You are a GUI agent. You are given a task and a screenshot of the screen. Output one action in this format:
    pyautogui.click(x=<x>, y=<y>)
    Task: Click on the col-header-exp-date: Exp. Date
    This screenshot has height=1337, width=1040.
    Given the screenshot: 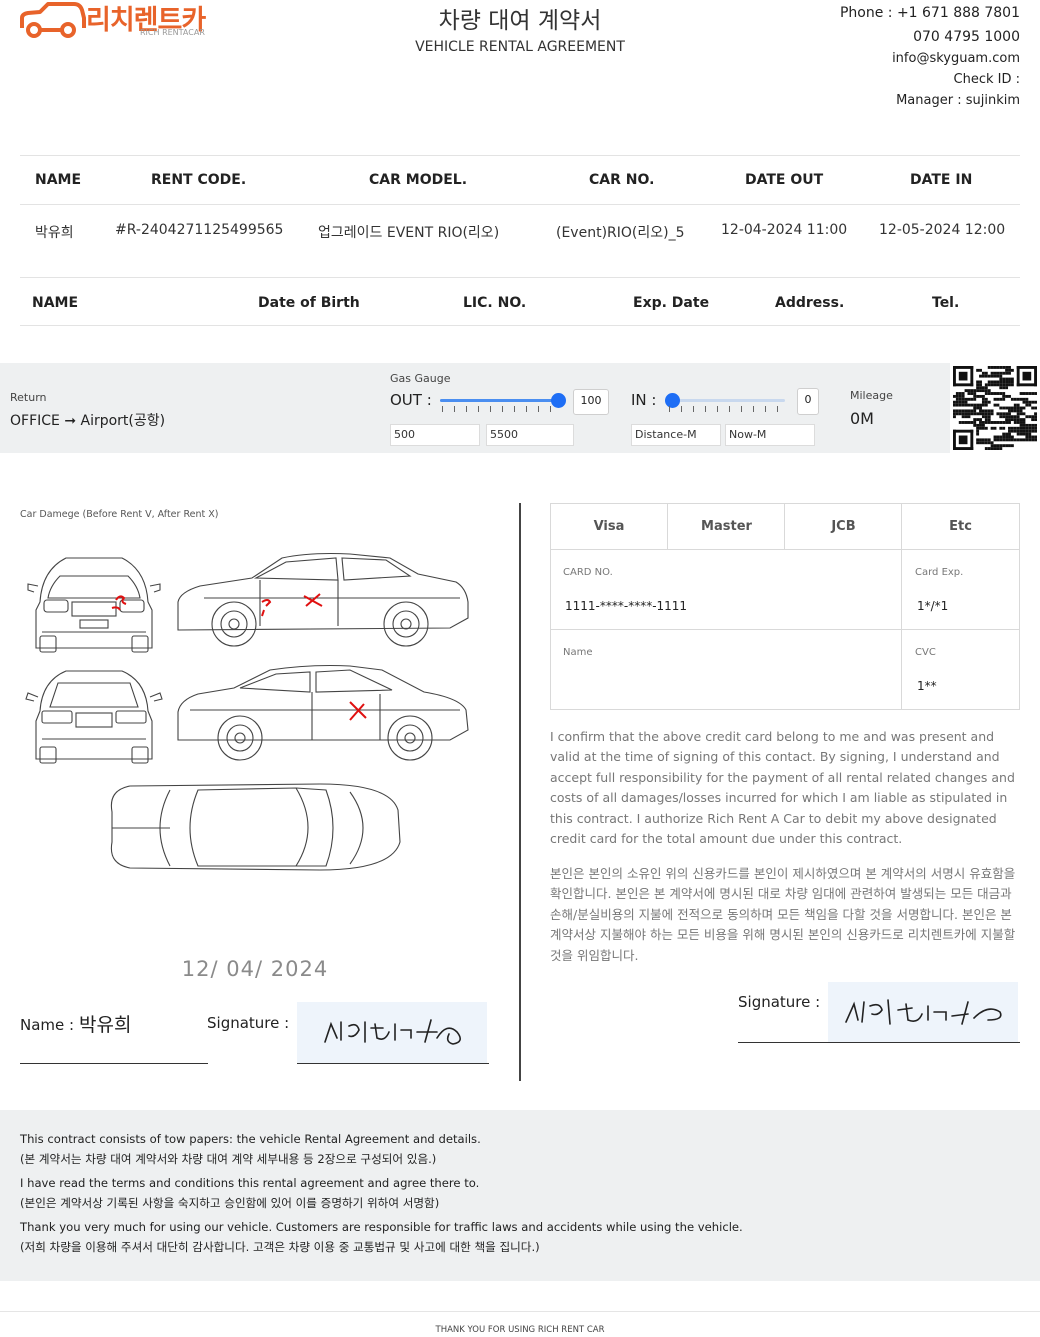 What is the action you would take?
    pyautogui.click(x=671, y=303)
    